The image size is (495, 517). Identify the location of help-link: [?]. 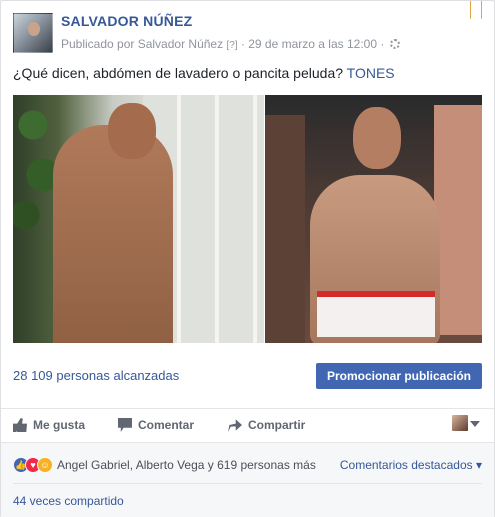
(231, 45).